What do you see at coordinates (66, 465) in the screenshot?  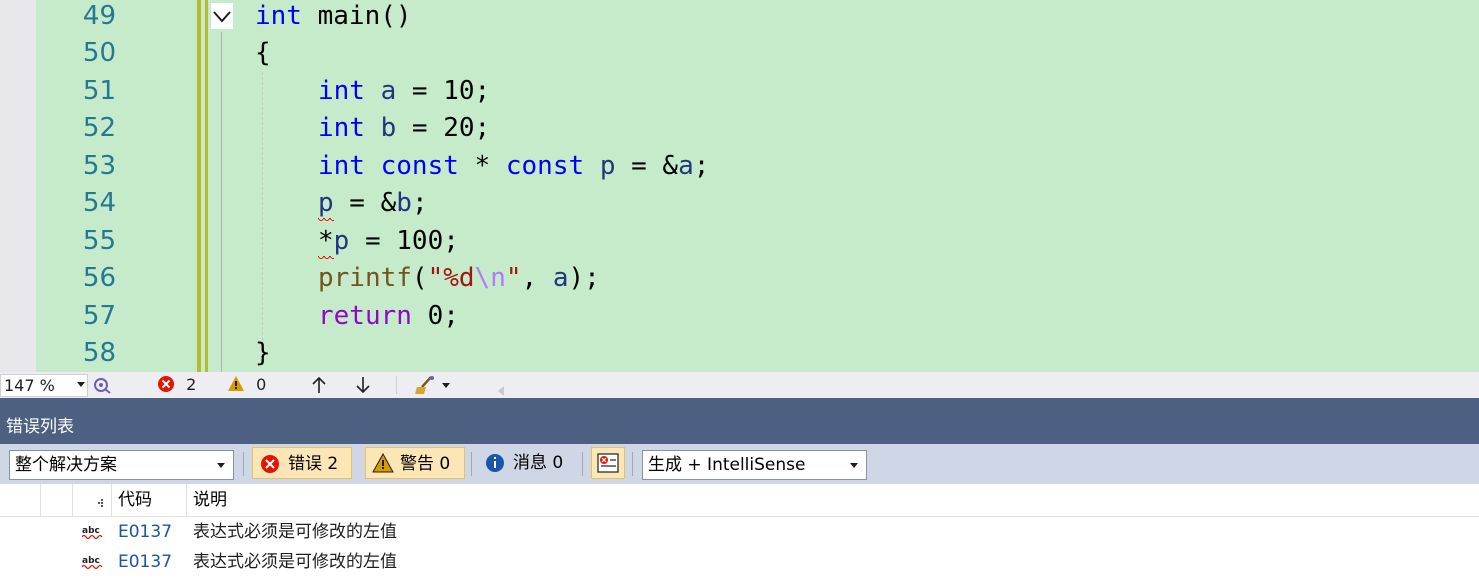 I see `scope-dropdown-value: 整个解决方案` at bounding box center [66, 465].